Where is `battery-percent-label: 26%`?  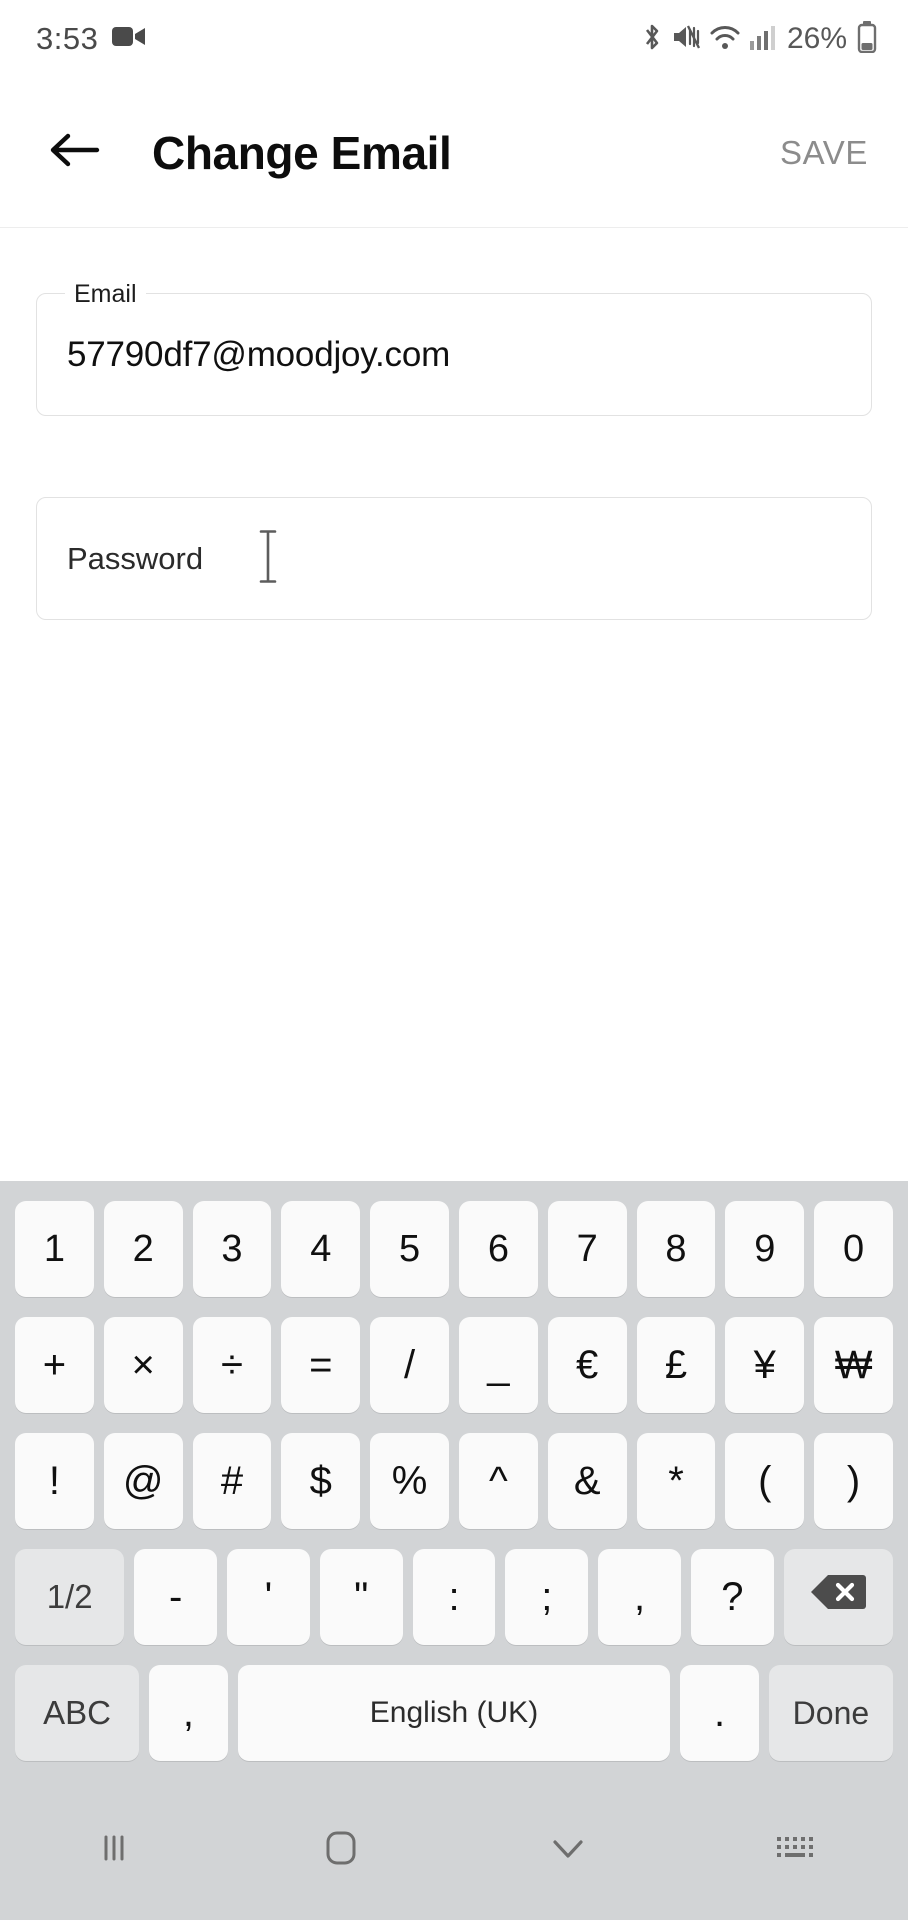 battery-percent-label: 26% is located at coordinates (816, 38).